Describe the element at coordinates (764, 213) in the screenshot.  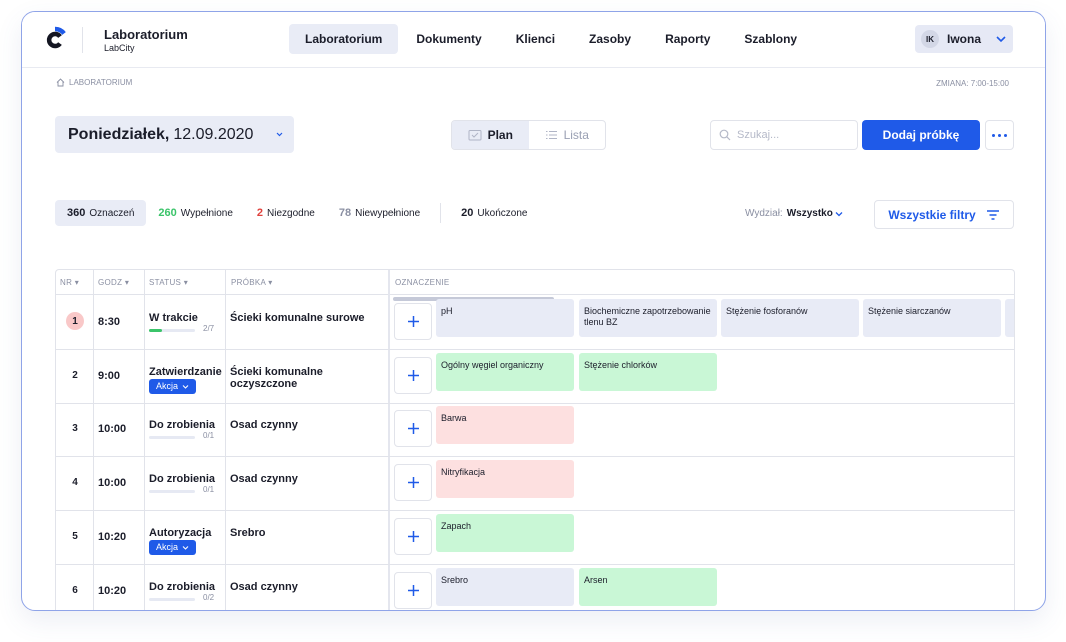
I see `department-label: Wydział:` at that location.